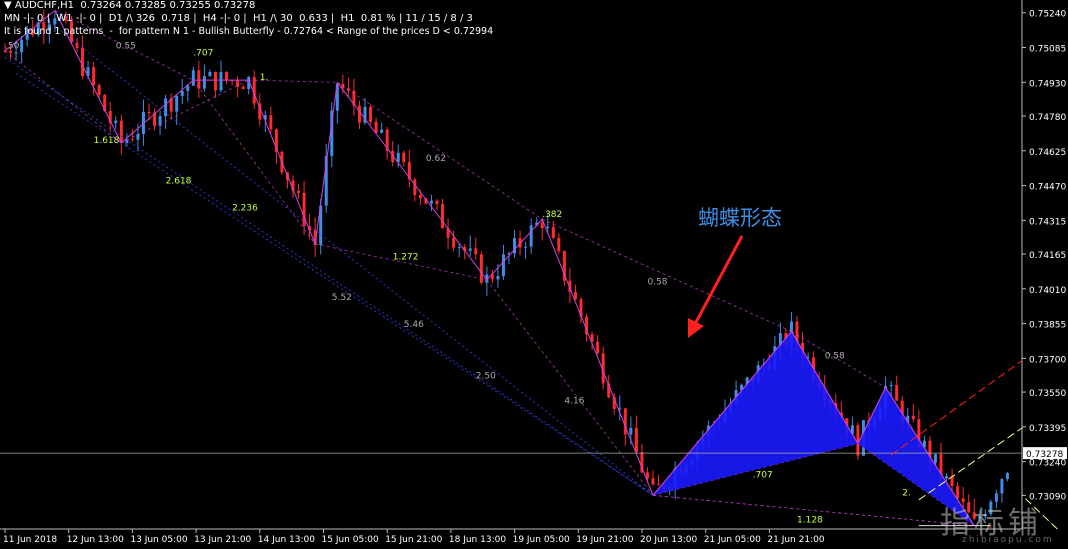 The width and height of the screenshot is (1068, 549). Describe the element at coordinates (810, 520) in the screenshot. I see `fib-ratio-label: 1.128` at that location.